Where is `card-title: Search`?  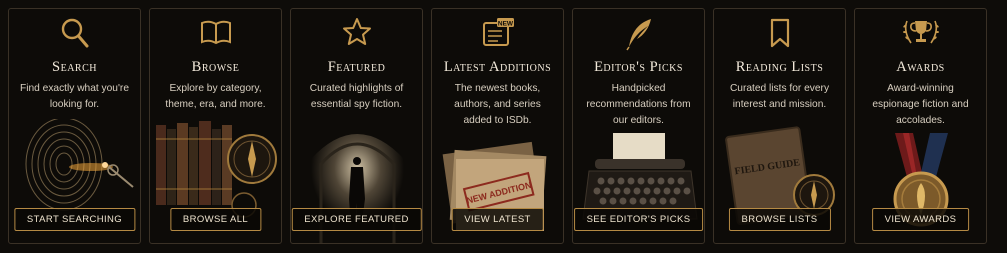
card-title: Search is located at coordinates (74, 67).